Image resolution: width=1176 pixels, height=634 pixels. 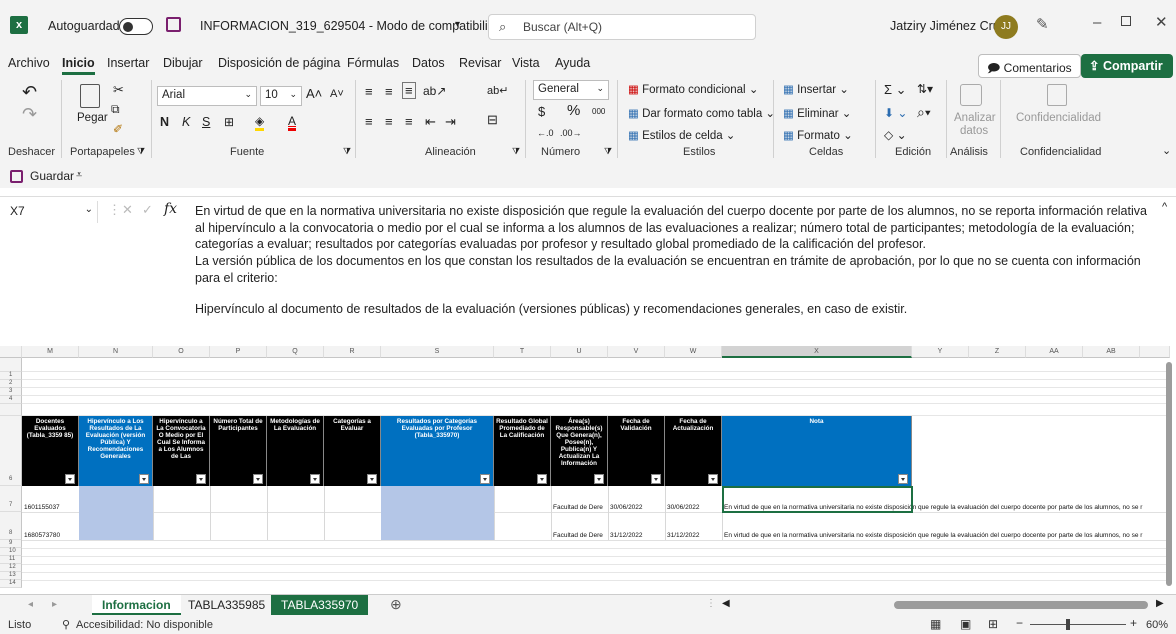 I want to click on customize-qat-icon: ⩡, so click(x=79, y=175).